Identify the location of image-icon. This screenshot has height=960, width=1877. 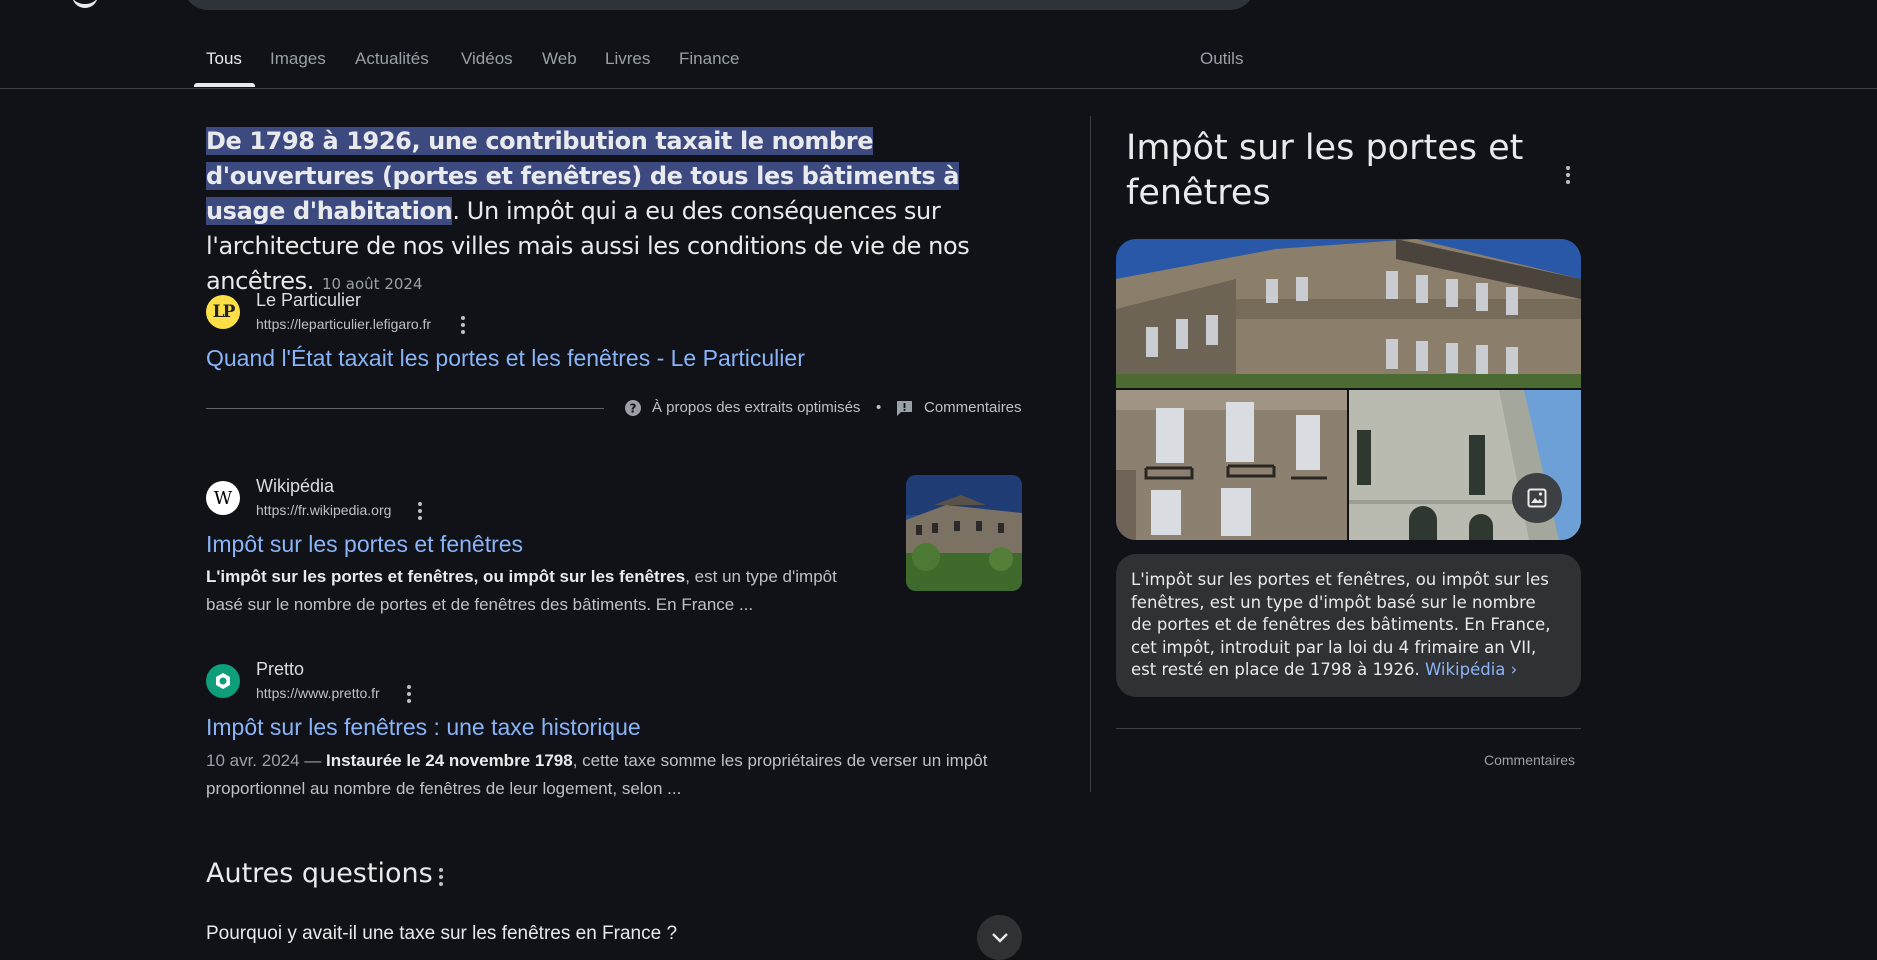
(1537, 498).